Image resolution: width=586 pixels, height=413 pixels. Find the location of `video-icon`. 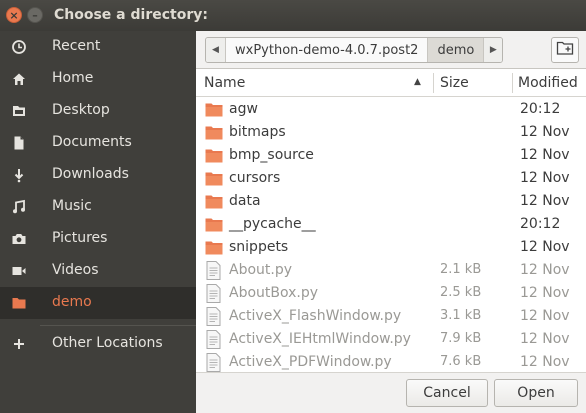

video-icon is located at coordinates (19, 271).